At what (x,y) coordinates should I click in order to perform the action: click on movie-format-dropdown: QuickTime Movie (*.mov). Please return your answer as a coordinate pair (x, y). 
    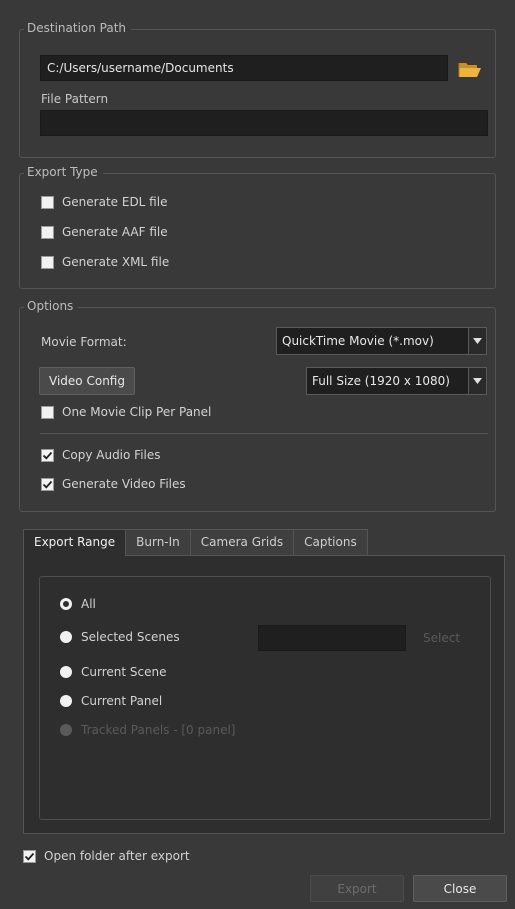
    Looking at the image, I should click on (381, 341).